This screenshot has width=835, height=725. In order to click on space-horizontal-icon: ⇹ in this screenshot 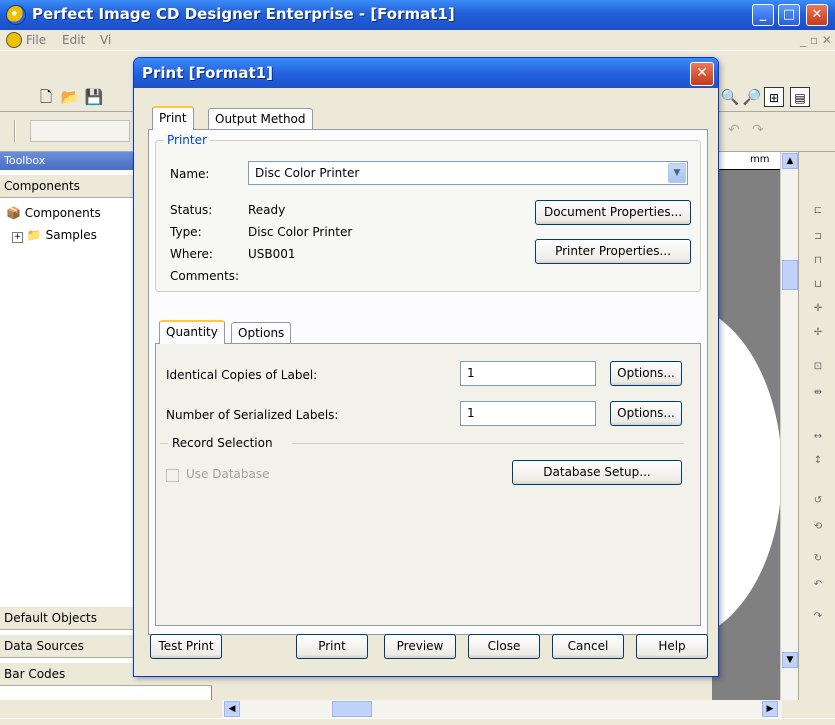, I will do `click(818, 393)`.